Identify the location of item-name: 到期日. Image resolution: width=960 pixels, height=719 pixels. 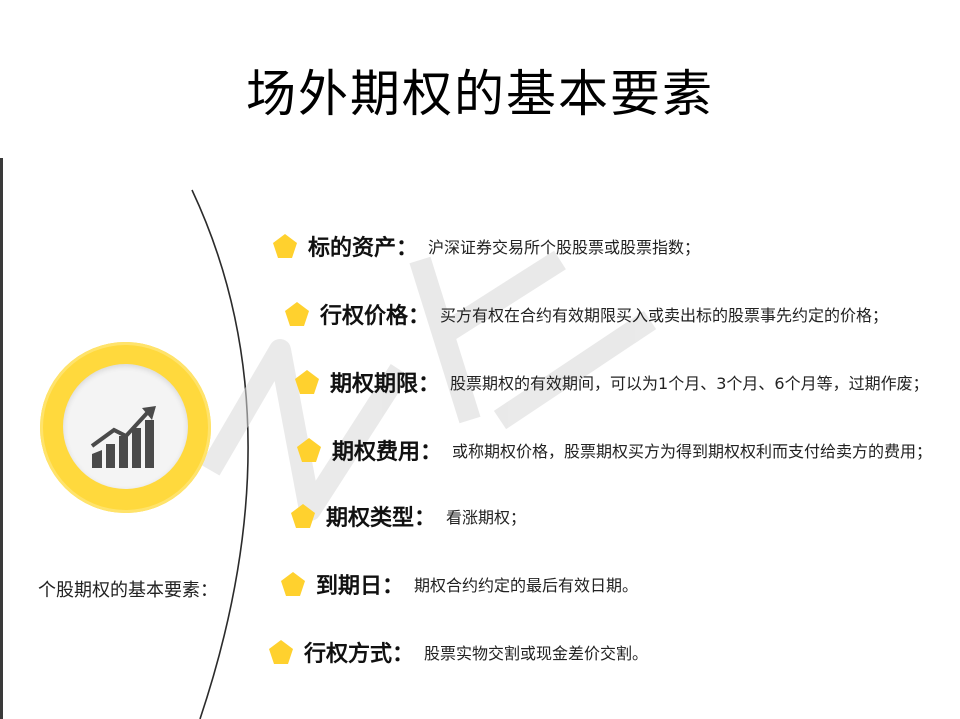
(349, 586).